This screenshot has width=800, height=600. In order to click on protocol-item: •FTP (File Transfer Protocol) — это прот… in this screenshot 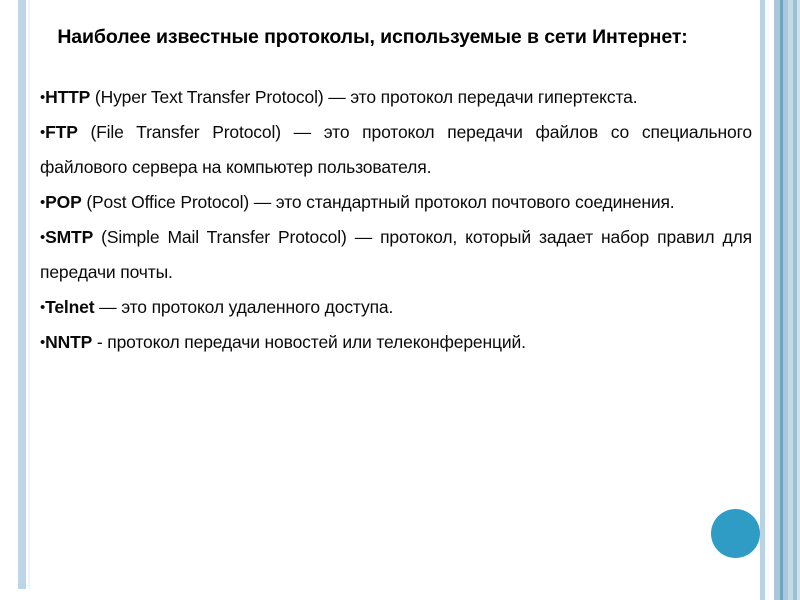, I will do `click(396, 150)`.